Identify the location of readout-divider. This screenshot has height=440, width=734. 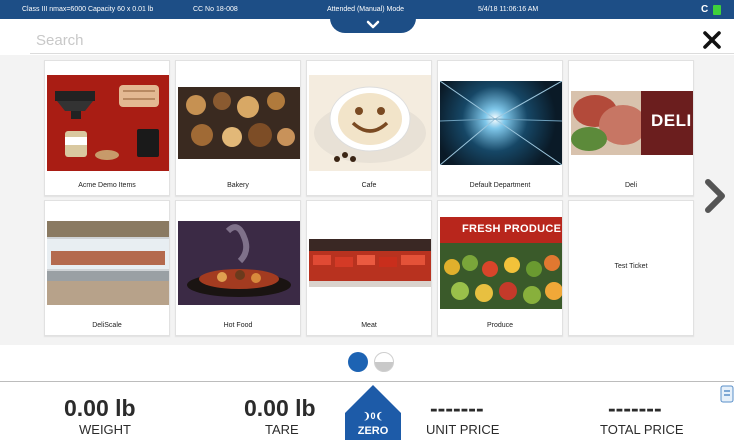
(367, 381).